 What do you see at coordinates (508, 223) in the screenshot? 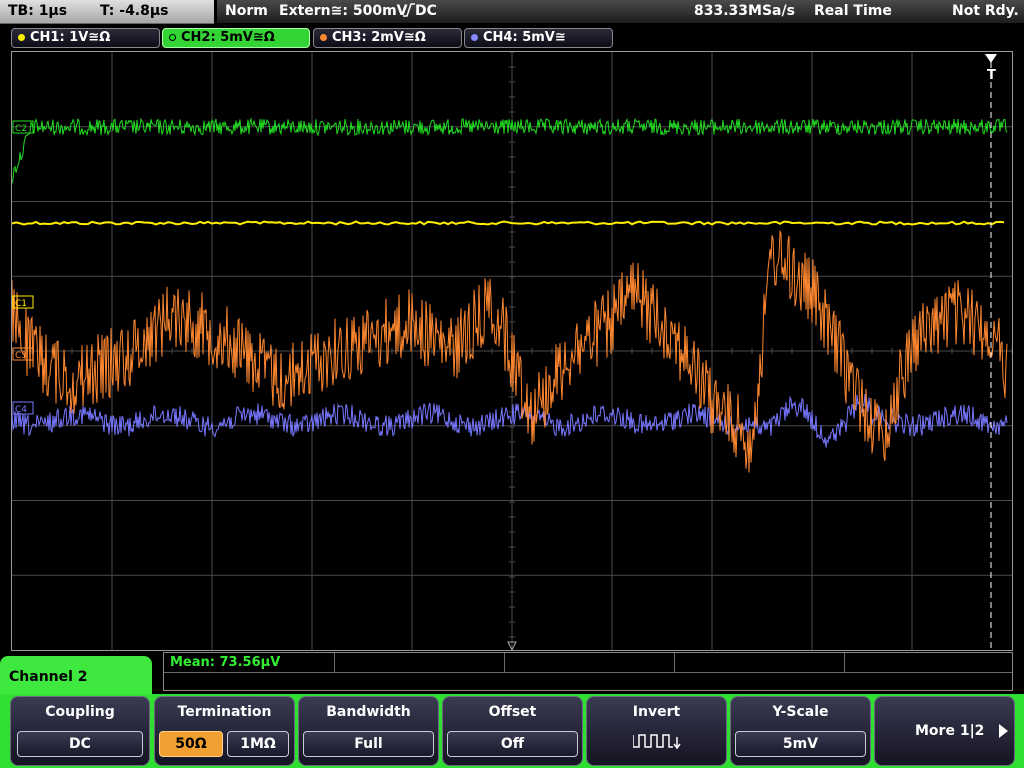
I see `ch1-trace` at bounding box center [508, 223].